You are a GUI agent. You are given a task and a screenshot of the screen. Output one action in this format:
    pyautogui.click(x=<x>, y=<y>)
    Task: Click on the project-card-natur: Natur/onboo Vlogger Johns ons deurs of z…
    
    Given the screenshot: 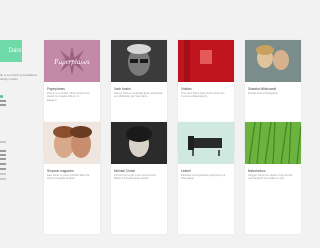 What is the action you would take?
    pyautogui.click(x=273, y=178)
    